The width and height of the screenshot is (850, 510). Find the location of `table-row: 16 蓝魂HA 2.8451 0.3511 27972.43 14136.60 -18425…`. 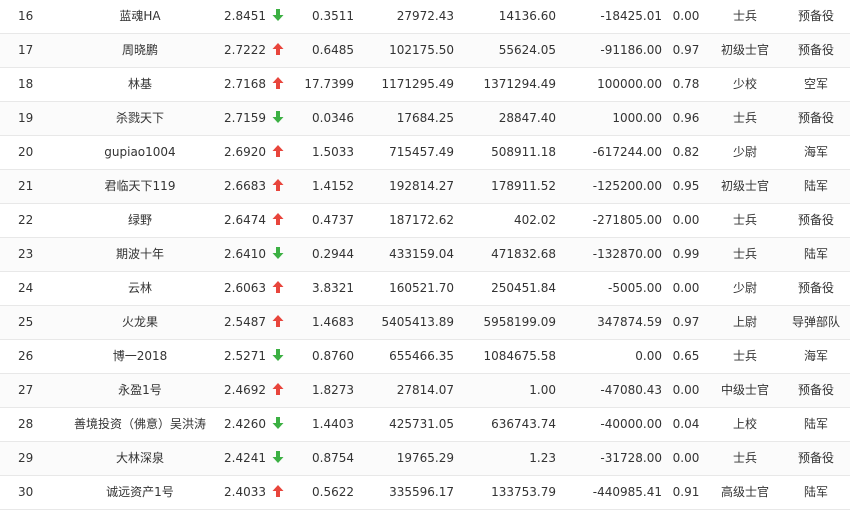

table-row: 16 蓝魂HA 2.8451 0.3511 27972.43 14136.60 -18425… is located at coordinates (425, 17).